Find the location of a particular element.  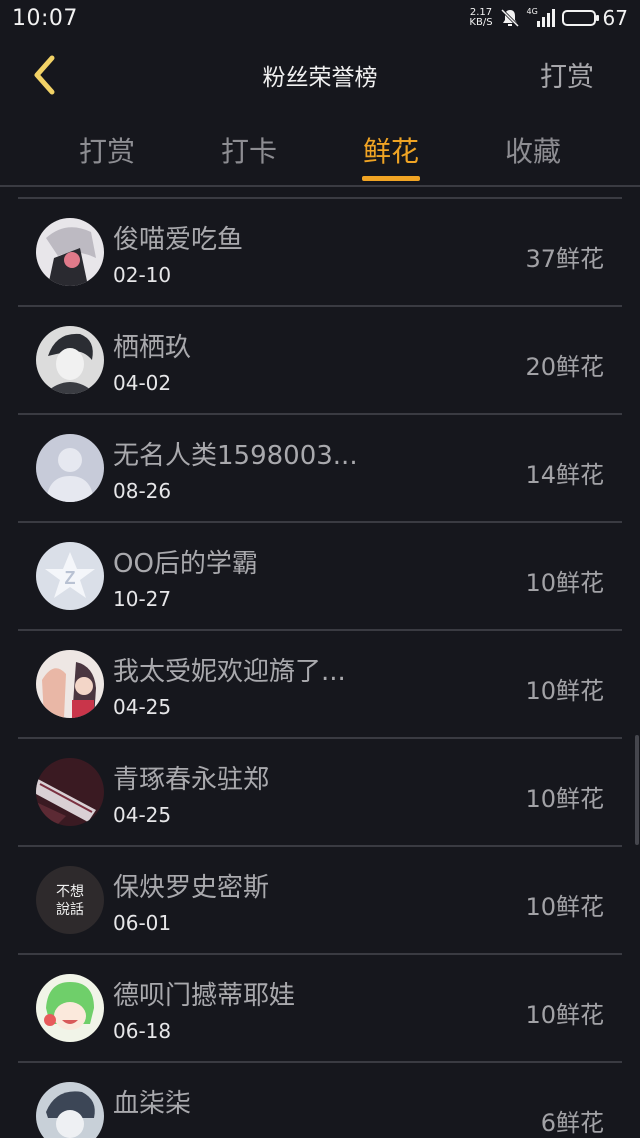

list-item: 青琢春永驻郑 04-25 10鲜花 is located at coordinates (320, 791).